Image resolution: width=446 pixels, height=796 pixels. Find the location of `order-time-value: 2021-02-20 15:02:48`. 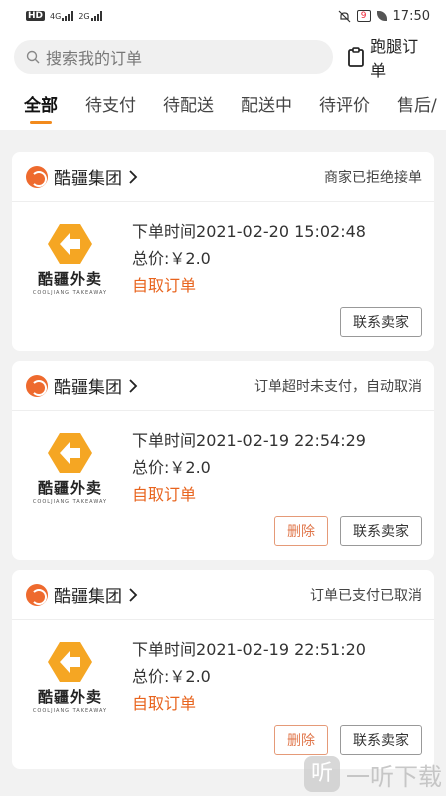

order-time-value: 2021-02-20 15:02:48 is located at coordinates (281, 231).